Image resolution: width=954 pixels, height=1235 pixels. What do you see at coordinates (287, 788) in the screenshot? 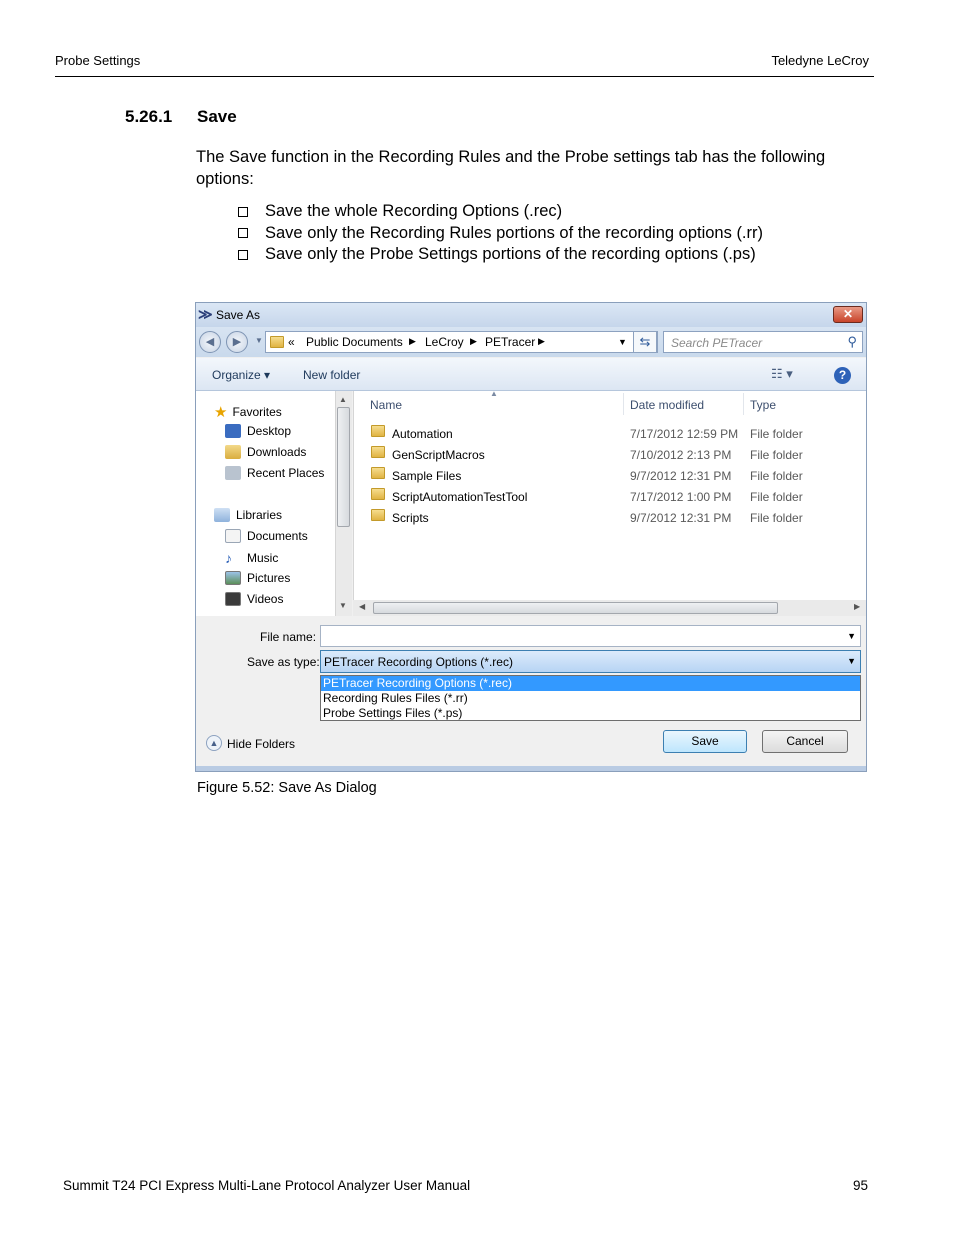
I see `figure-caption: Figure 5.52: Save As Dialog` at bounding box center [287, 788].